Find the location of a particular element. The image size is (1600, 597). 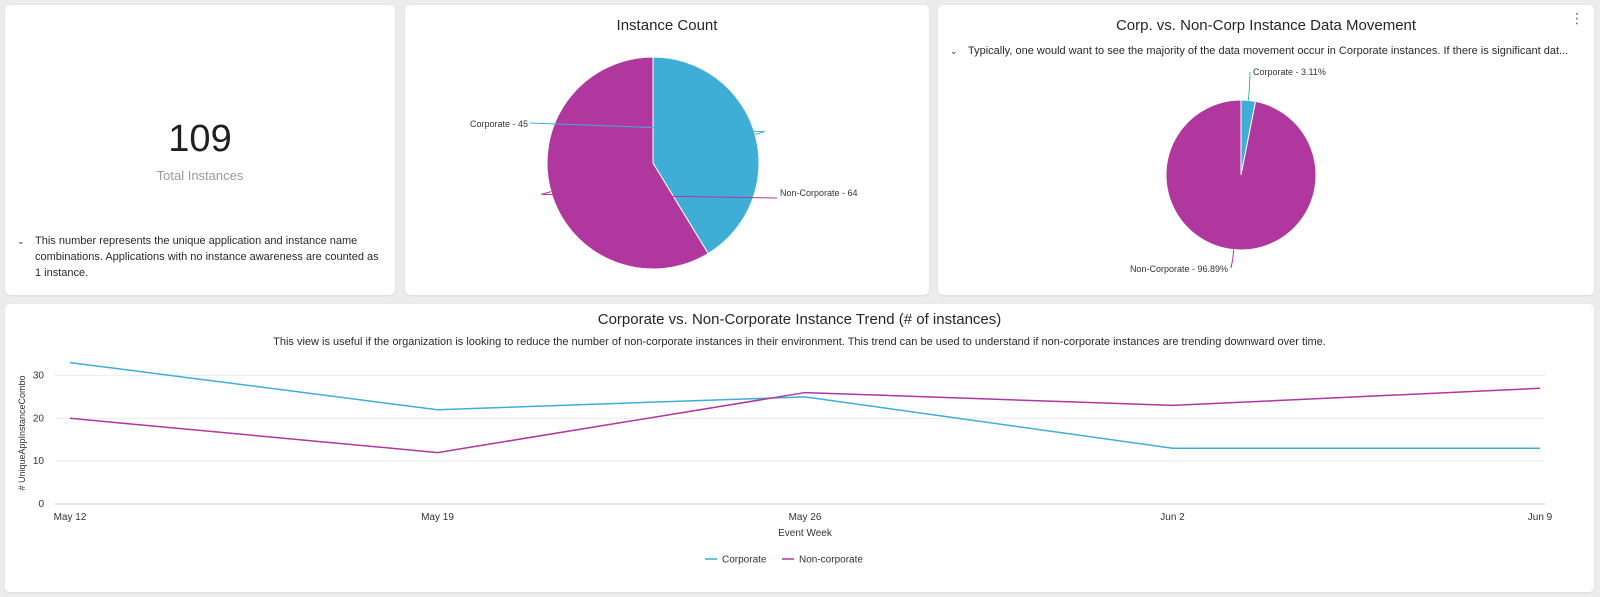

kpi-value: 109 is located at coordinates (200, 139).